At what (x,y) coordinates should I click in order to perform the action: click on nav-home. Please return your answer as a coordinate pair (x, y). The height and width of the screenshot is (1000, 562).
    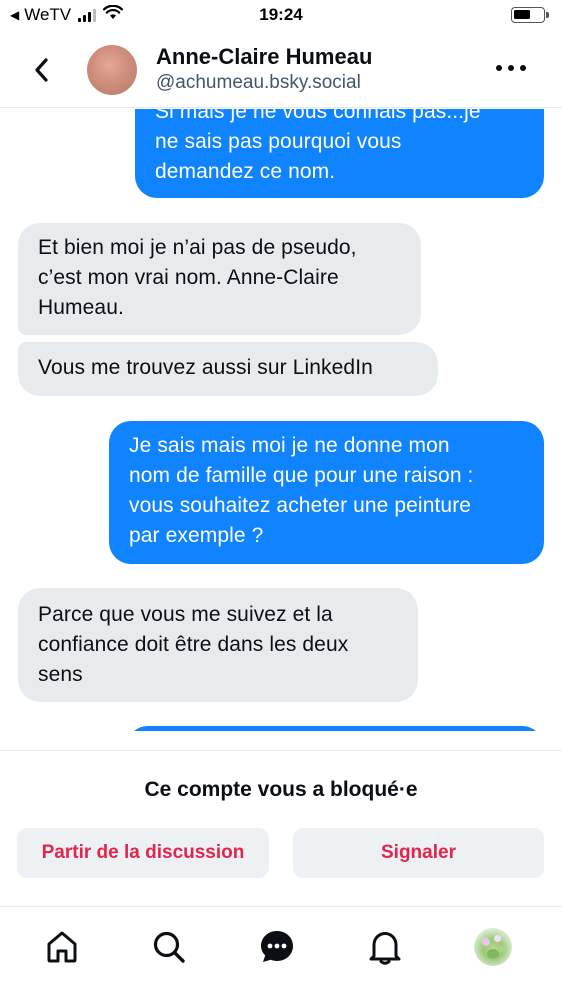
    Looking at the image, I should click on (62, 947).